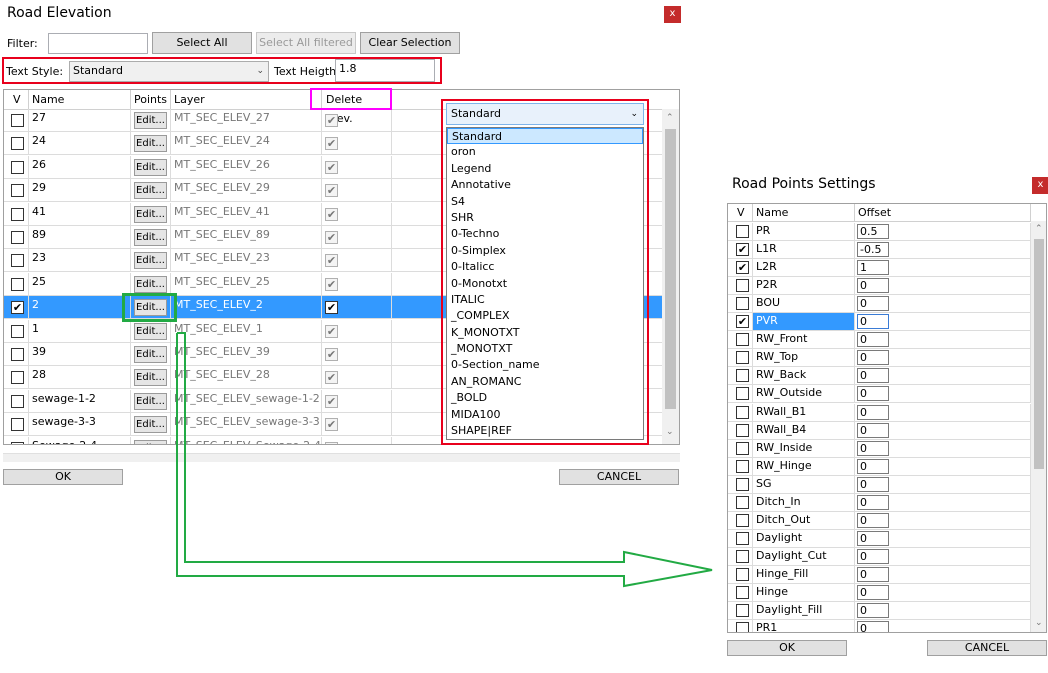 The width and height of the screenshot is (1048, 673). I want to click on list-item: RWall_B4 0, so click(879, 430).